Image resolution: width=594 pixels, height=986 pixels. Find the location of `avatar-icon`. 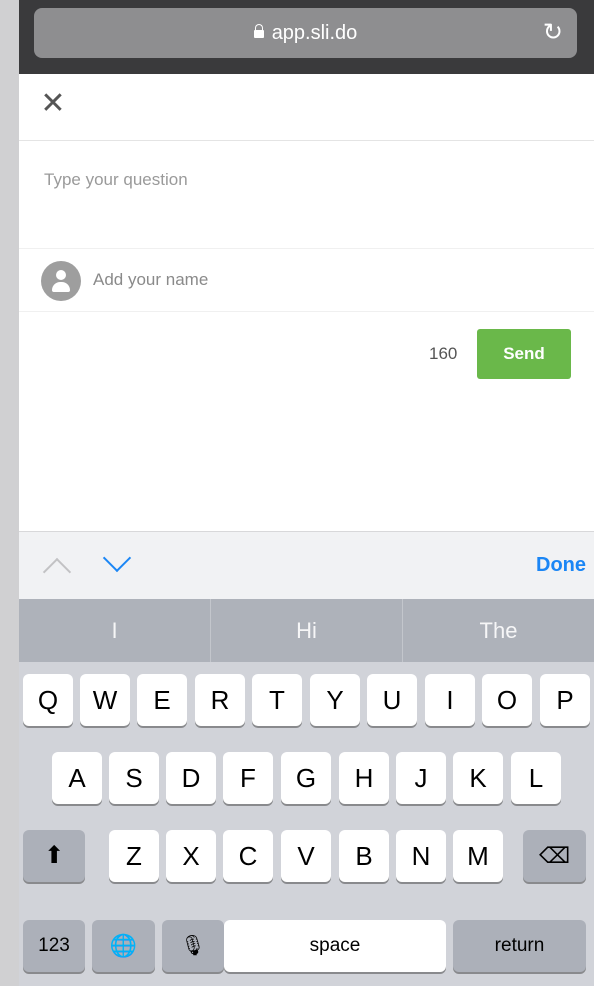

avatar-icon is located at coordinates (61, 281).